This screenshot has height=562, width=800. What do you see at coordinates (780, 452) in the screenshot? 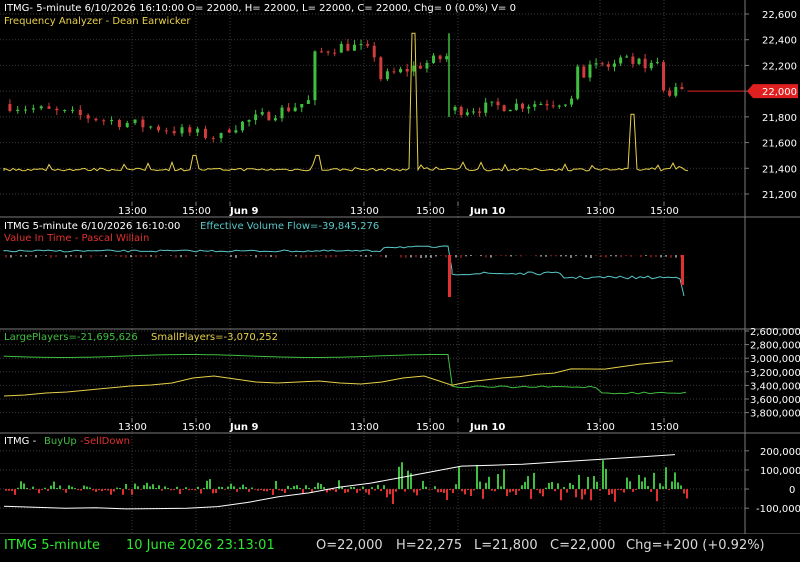
I see `buyup-y-tick-label: 200,000` at bounding box center [780, 452].